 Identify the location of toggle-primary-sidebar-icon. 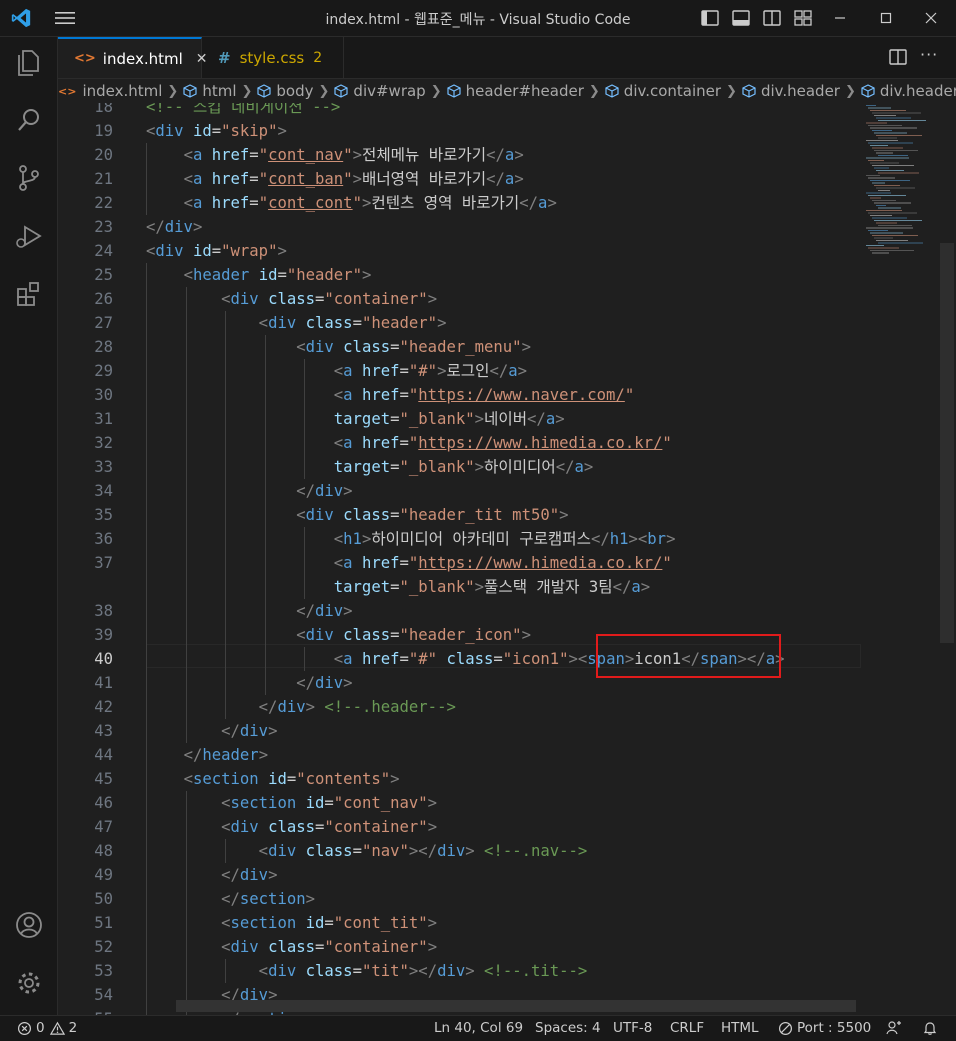
(710, 18).